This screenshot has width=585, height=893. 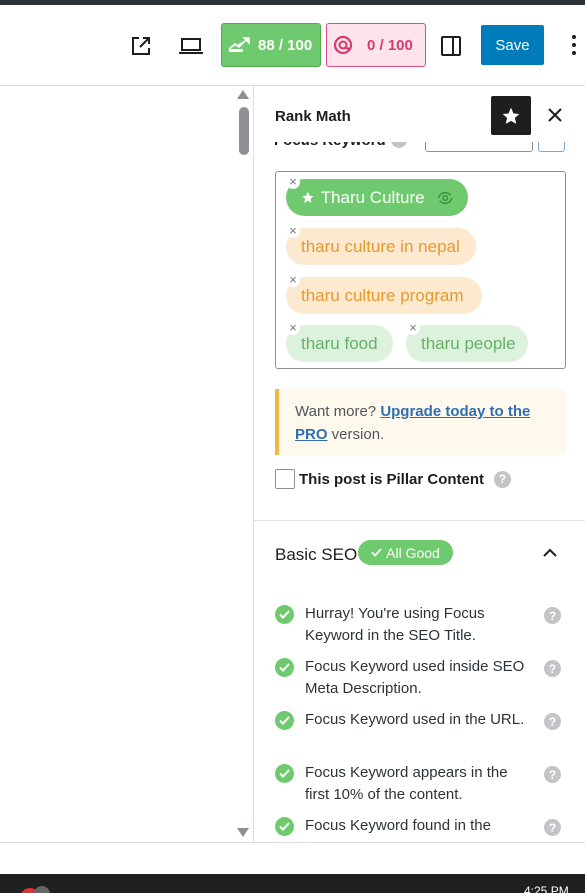 What do you see at coordinates (390, 45) in the screenshot?
I see `content-ai-score-value: 0 / 100` at bounding box center [390, 45].